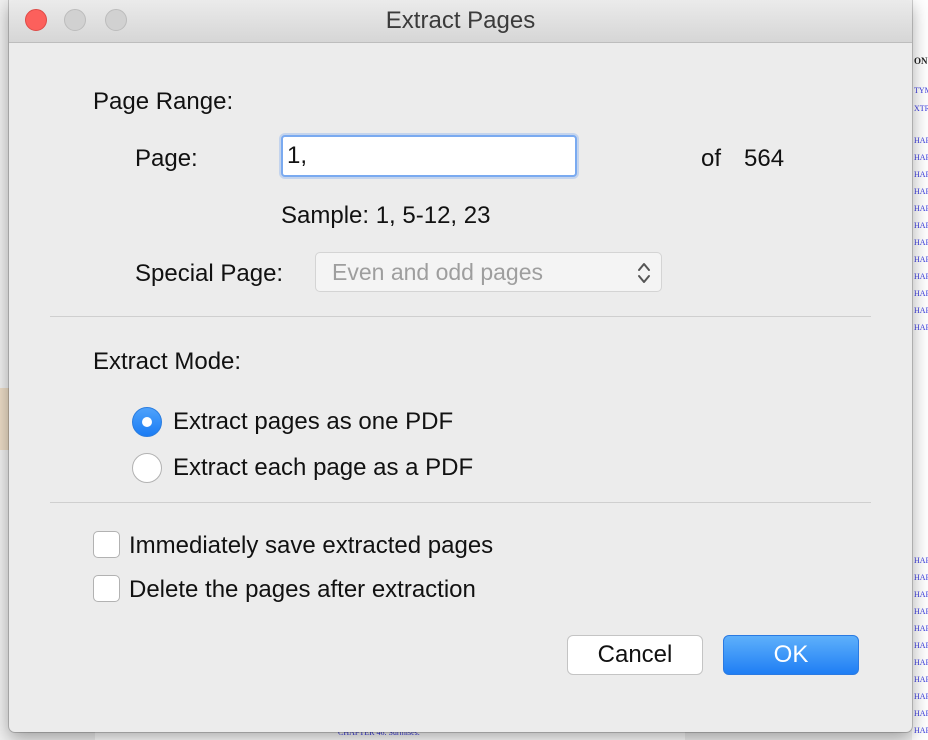  What do you see at coordinates (386, 215) in the screenshot?
I see `sample-hint: Sample: 1, 5-12, 23` at bounding box center [386, 215].